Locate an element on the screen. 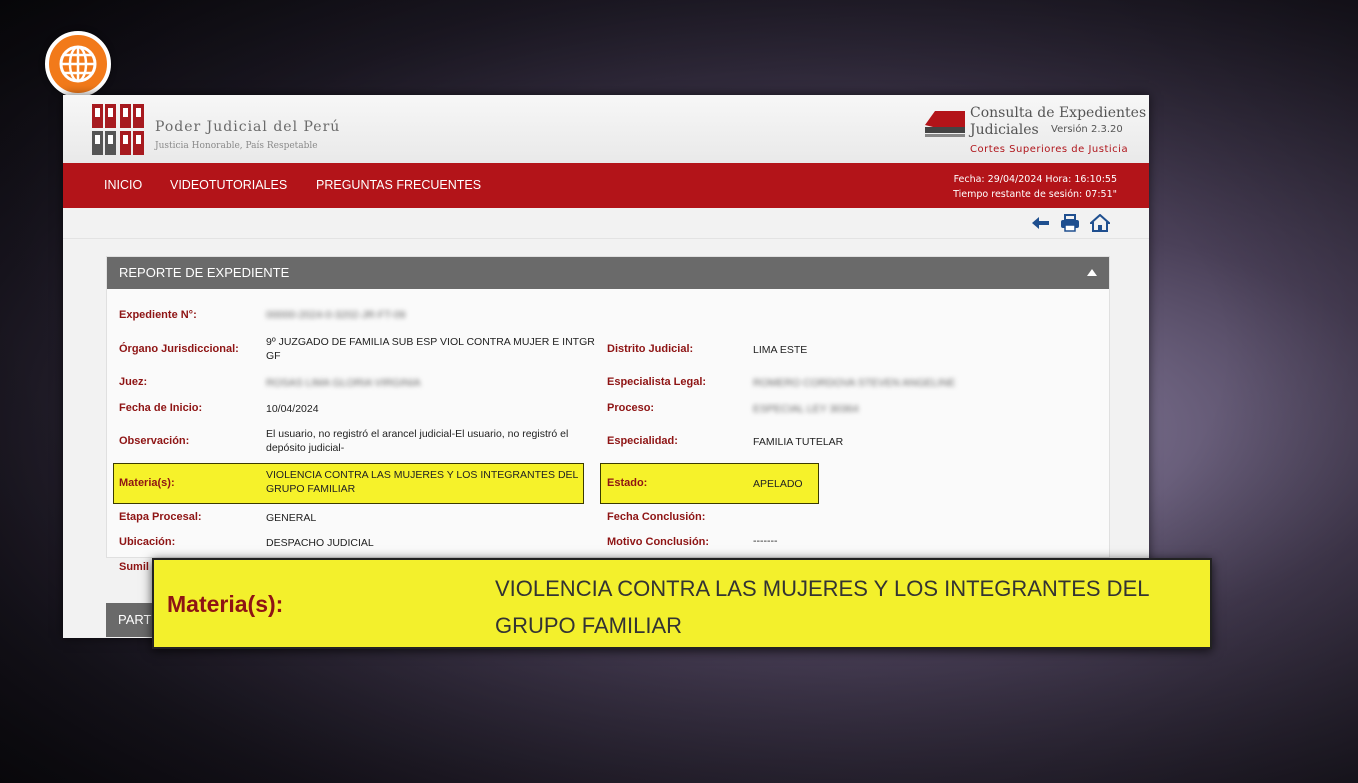  poder-judicial-logo is located at coordinates (118, 129).